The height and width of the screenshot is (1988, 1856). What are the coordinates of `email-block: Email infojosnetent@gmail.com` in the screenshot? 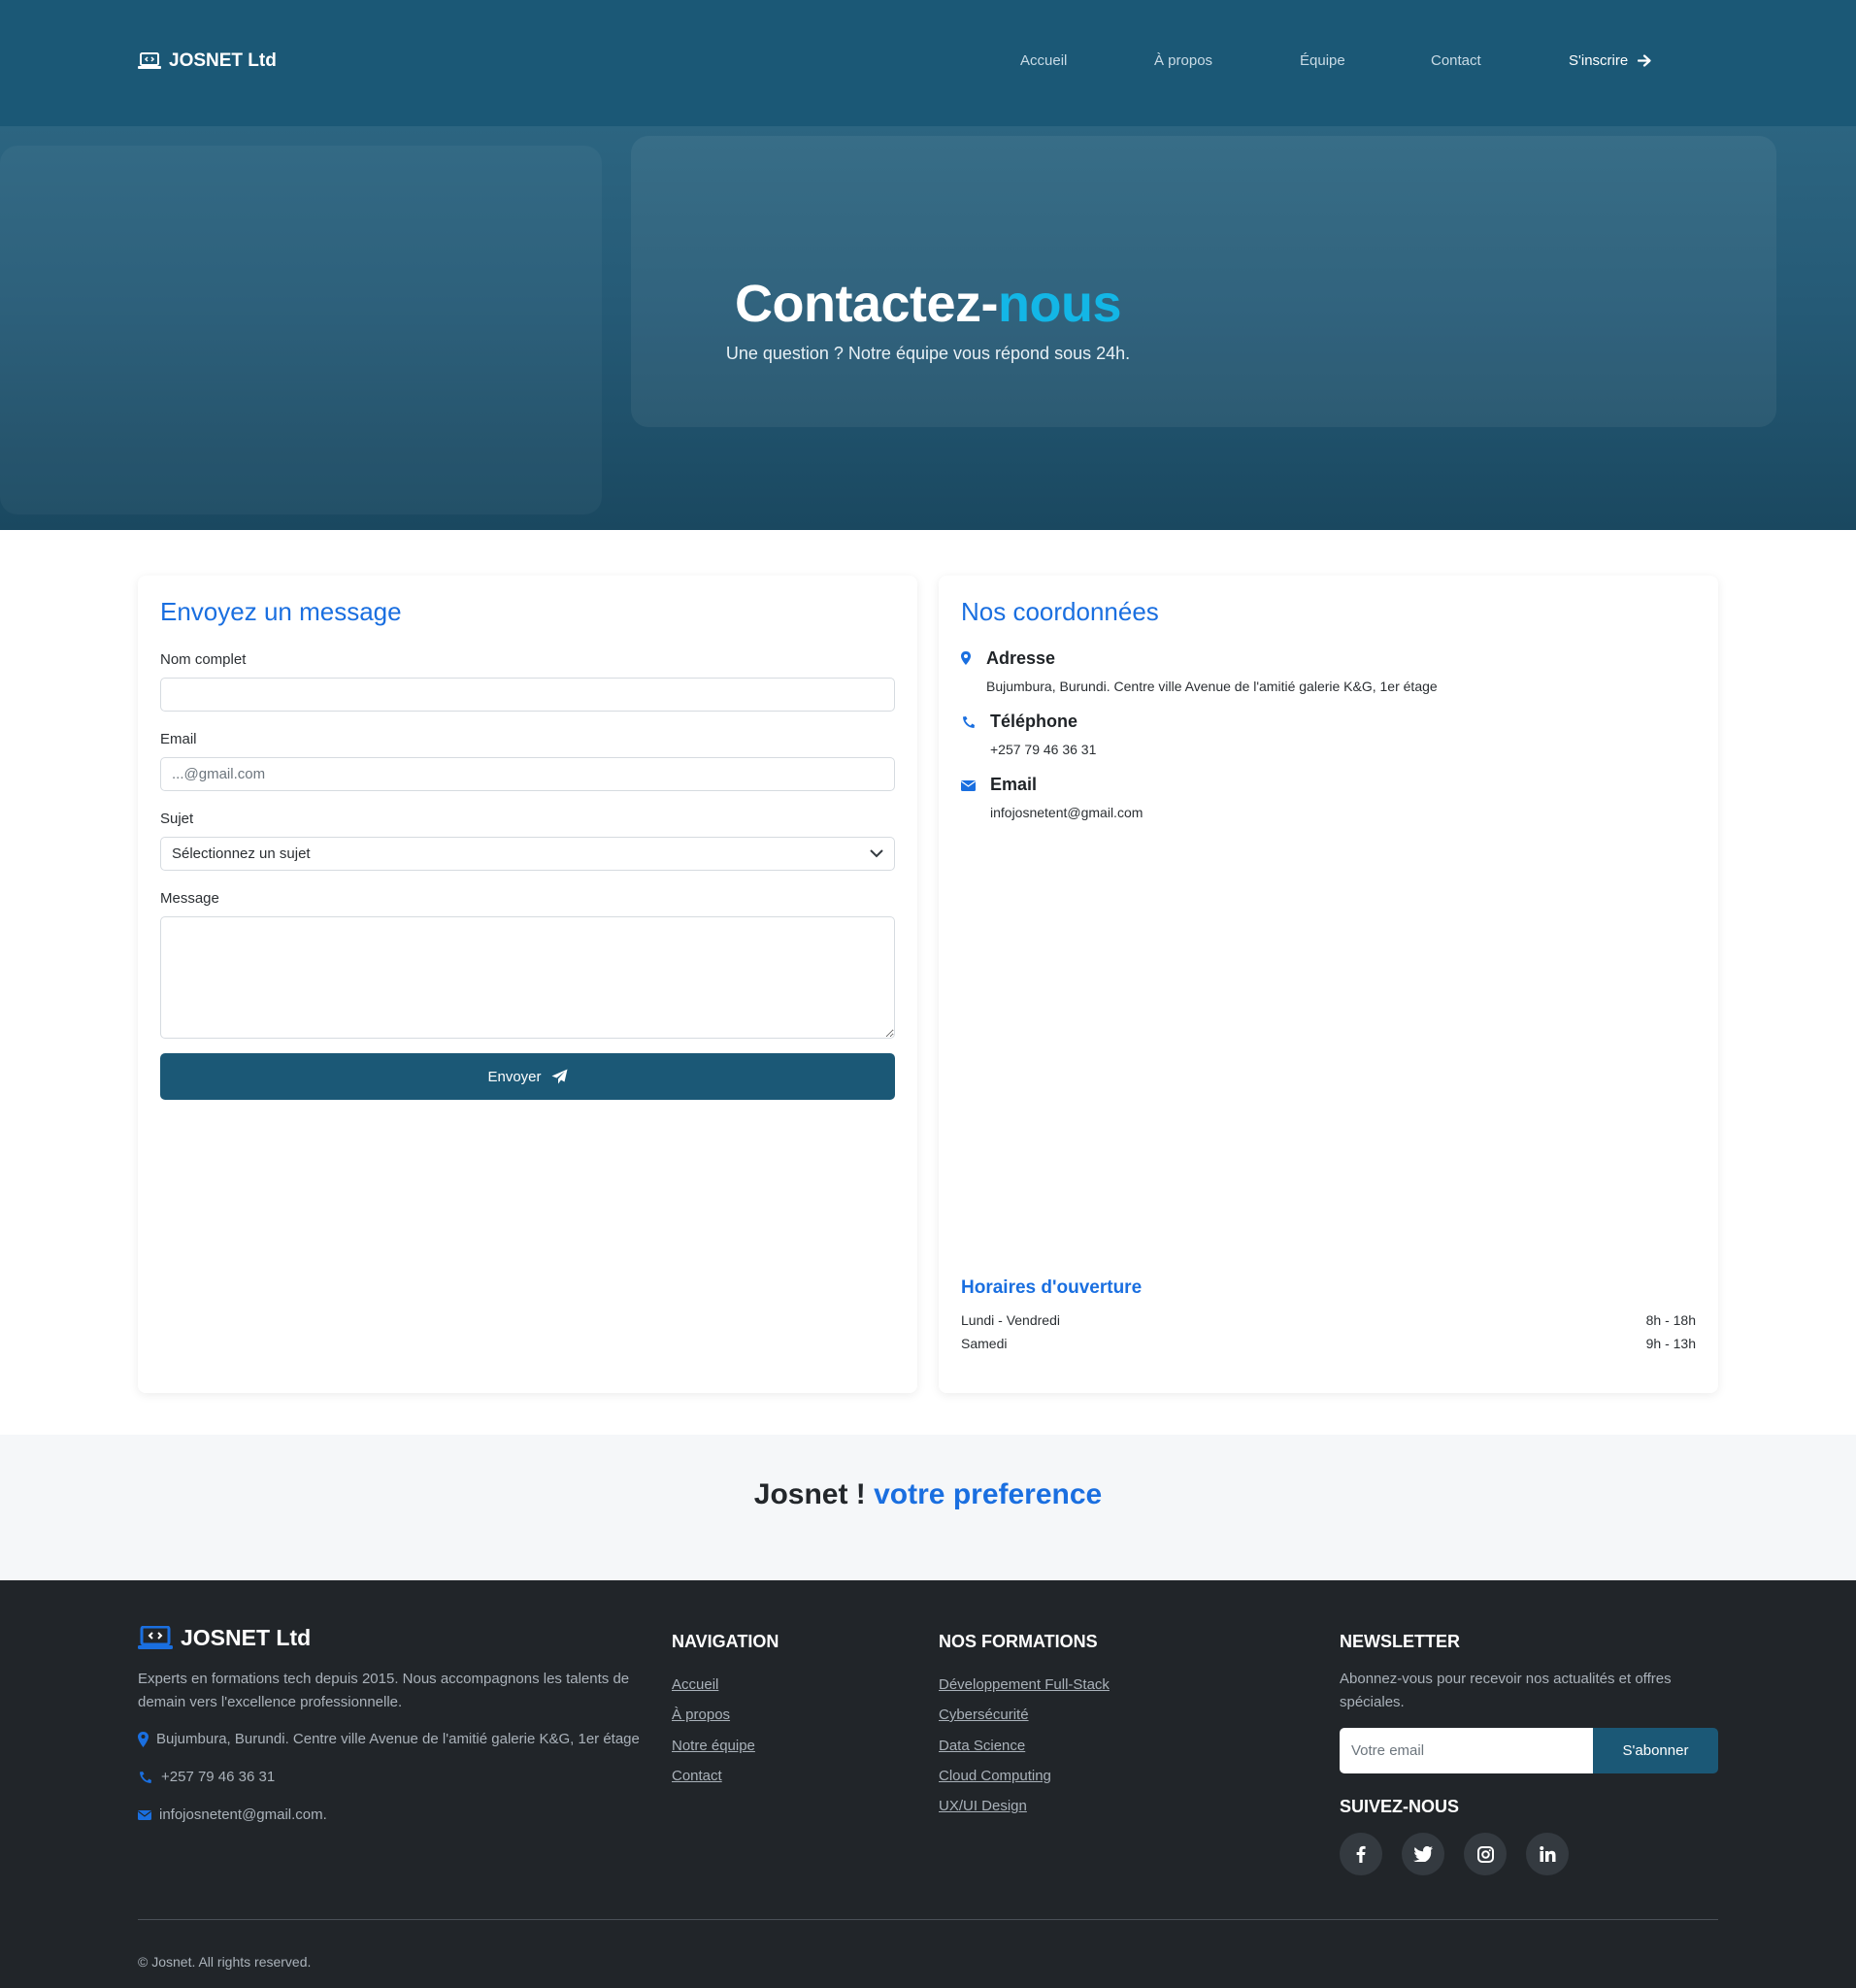 It's located at (1052, 798).